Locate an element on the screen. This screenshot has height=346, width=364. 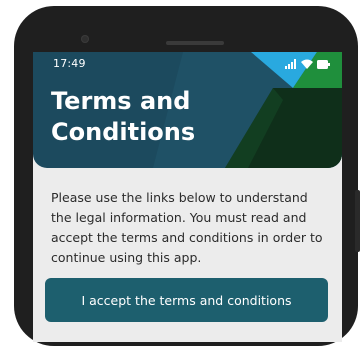
wifi-icon is located at coordinates (307, 64).